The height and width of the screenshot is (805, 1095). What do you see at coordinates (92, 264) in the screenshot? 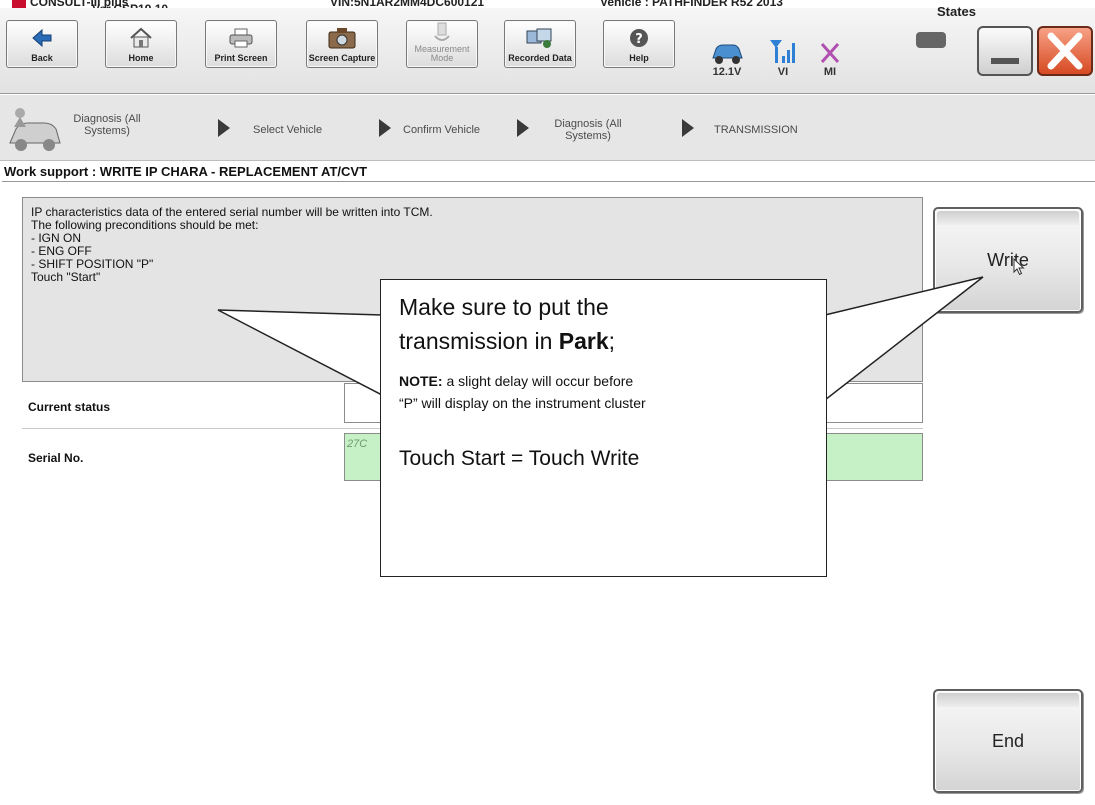
I see `instruction-line: - SHIFT POSITION "P"` at bounding box center [92, 264].